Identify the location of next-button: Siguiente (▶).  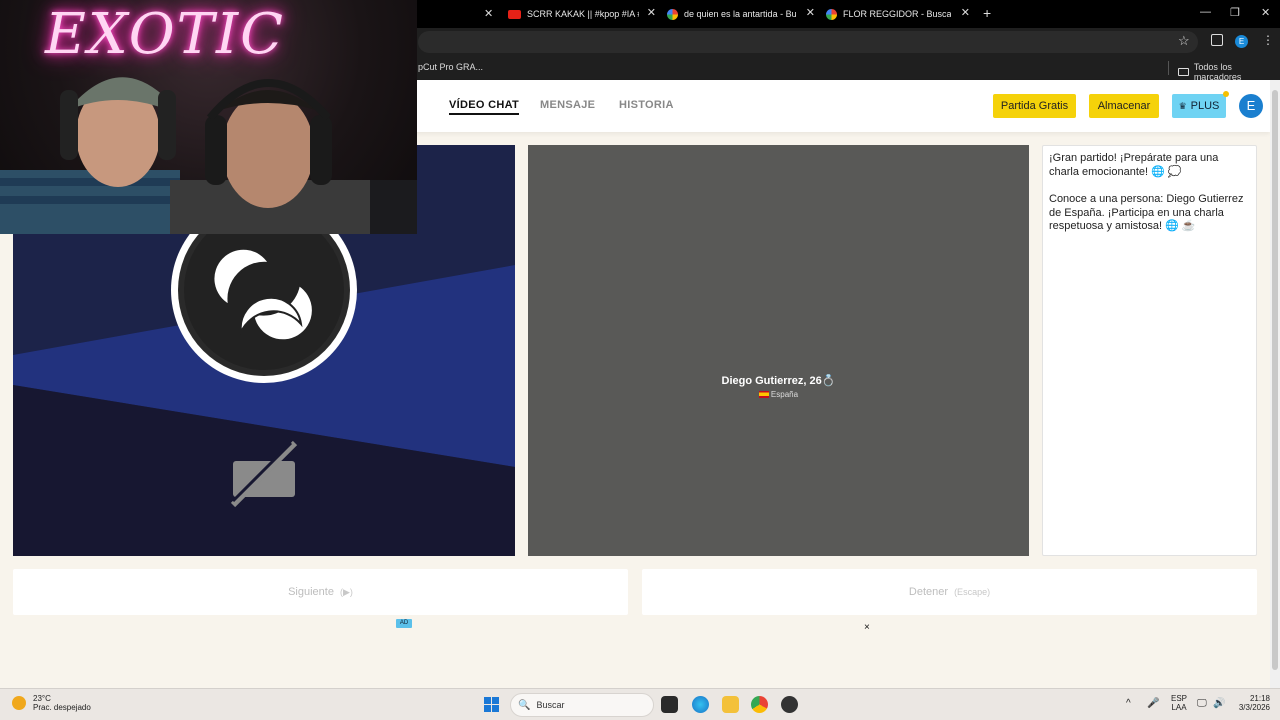
(320, 592).